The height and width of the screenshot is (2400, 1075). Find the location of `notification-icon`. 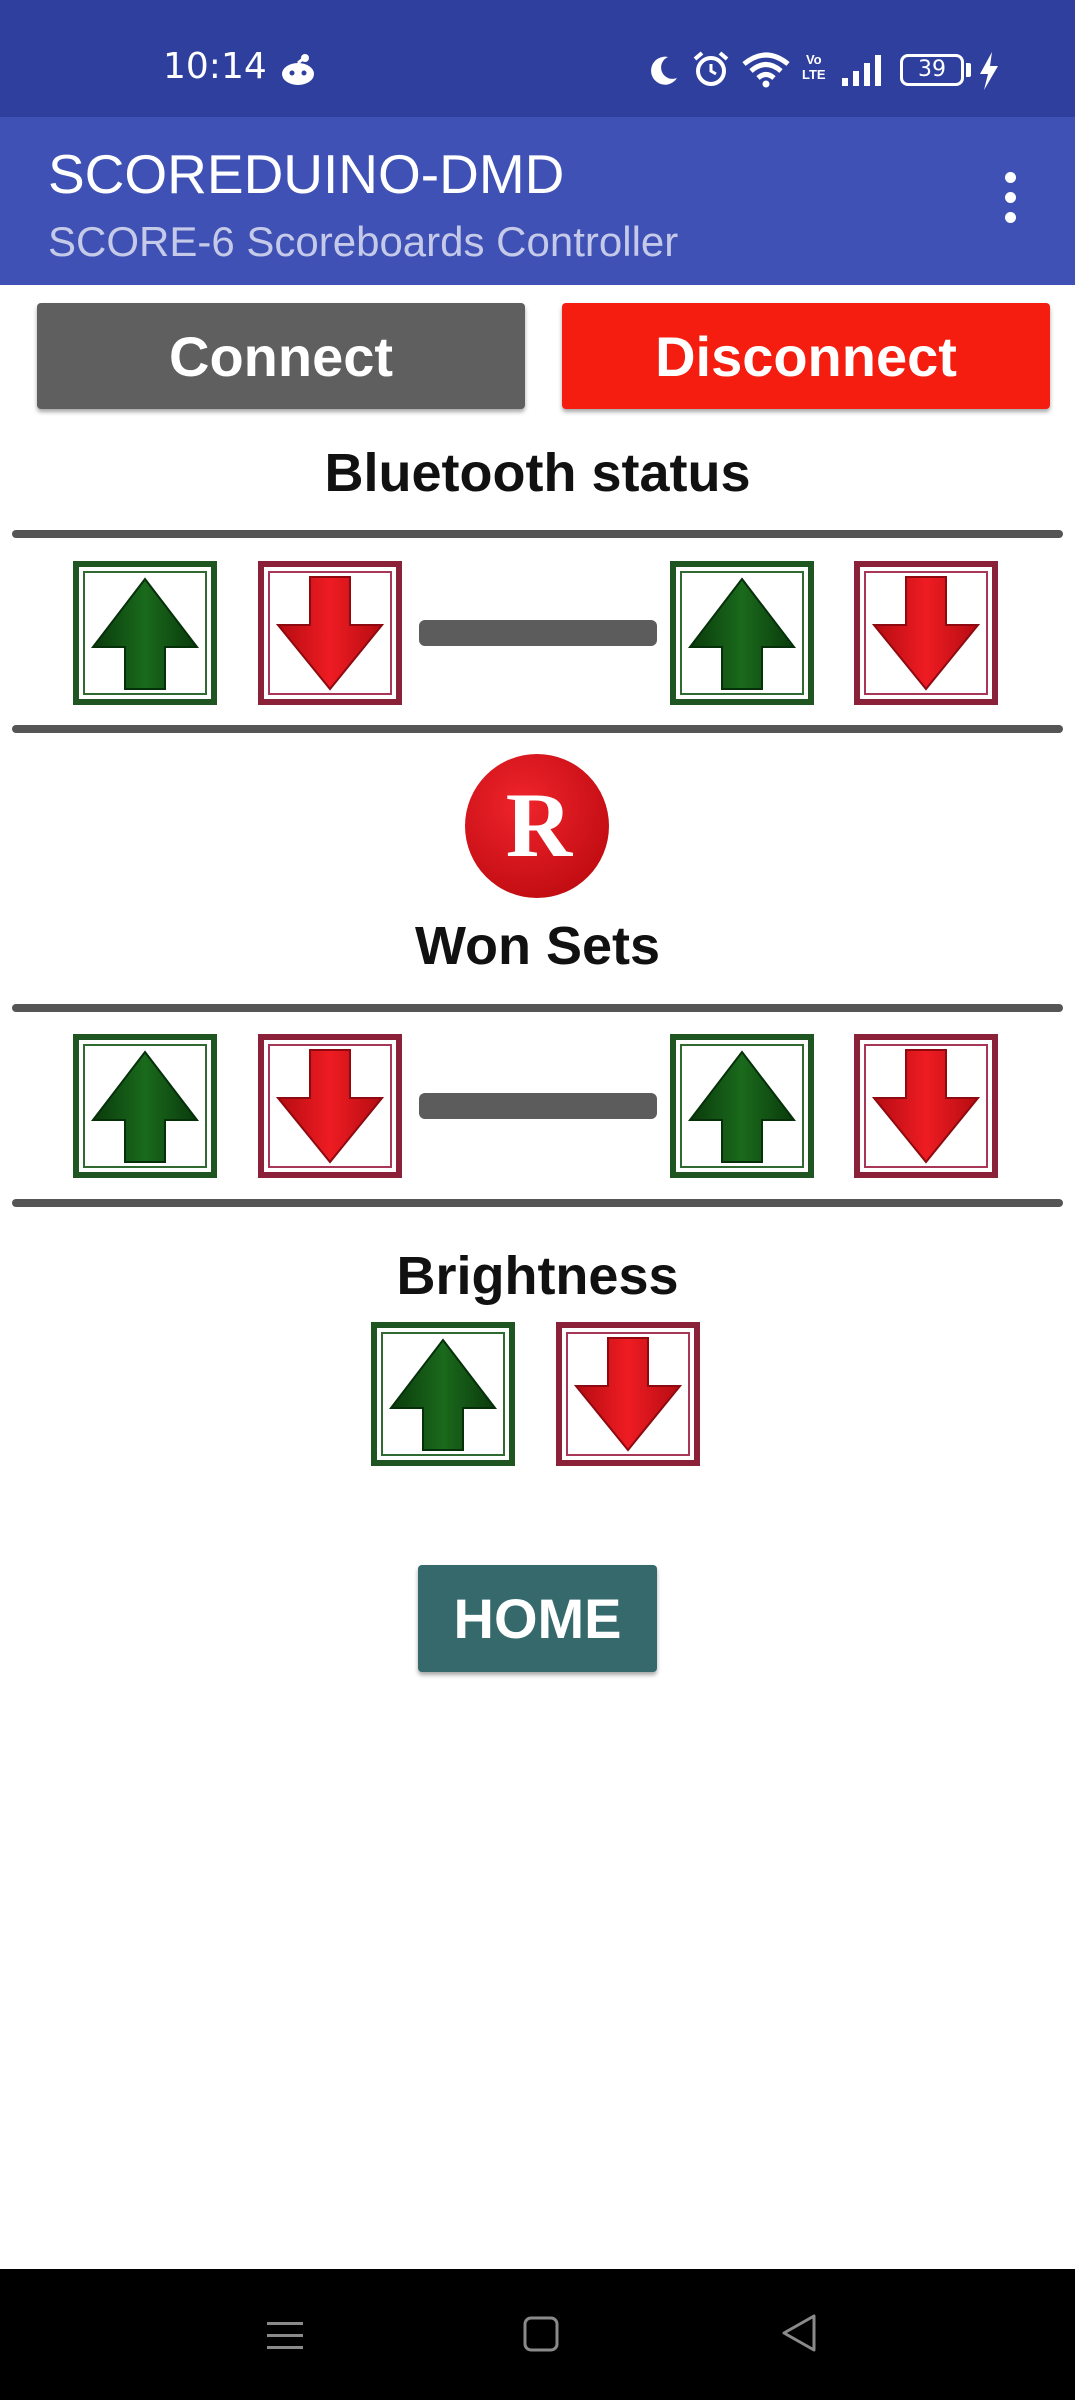

notification-icon is located at coordinates (298, 69).